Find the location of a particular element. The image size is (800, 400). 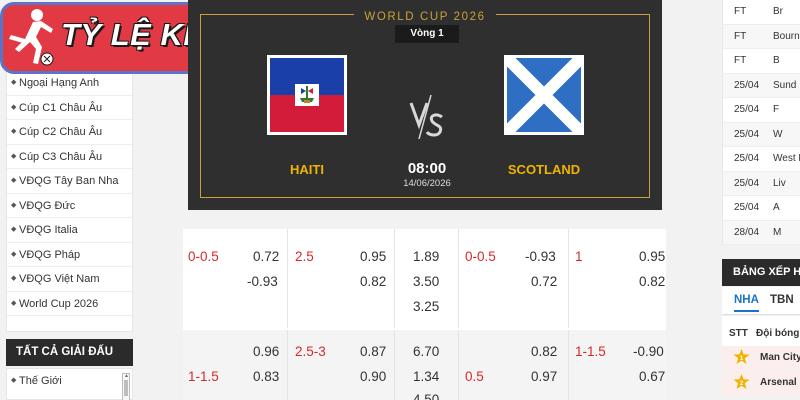

competition-label: WORLD CUP 2026 is located at coordinates (425, 17).